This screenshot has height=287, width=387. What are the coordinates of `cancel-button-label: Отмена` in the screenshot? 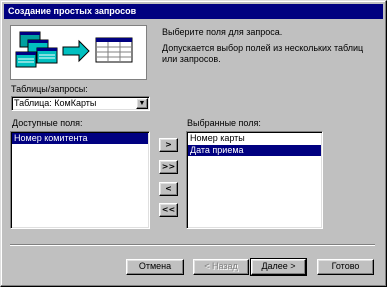 It's located at (155, 266).